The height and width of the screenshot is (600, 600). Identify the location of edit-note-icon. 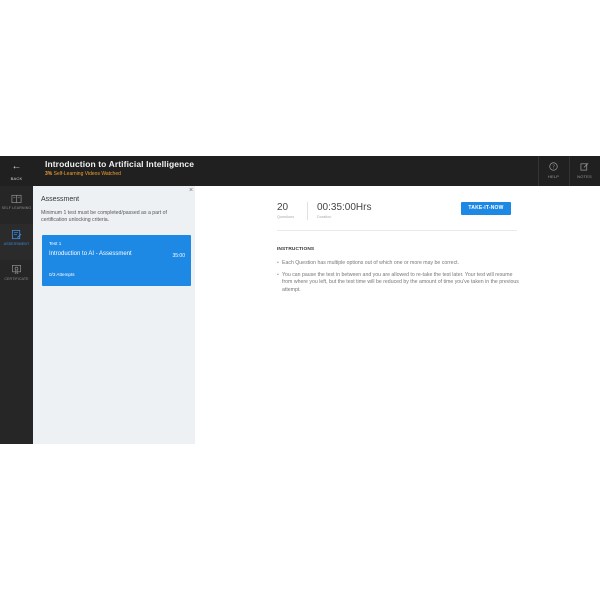
(584, 167).